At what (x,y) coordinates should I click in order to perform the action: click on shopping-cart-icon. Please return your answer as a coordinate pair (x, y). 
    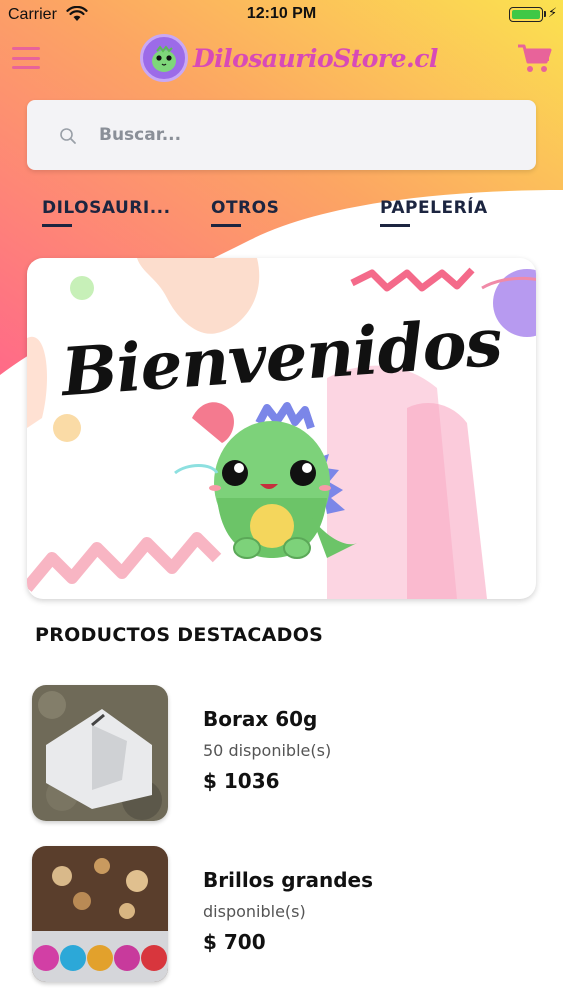
    Looking at the image, I should click on (535, 58).